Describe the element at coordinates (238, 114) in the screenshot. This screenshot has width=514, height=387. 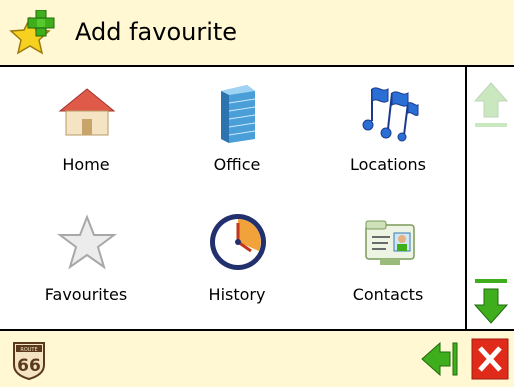
I see `office-building-icon` at that location.